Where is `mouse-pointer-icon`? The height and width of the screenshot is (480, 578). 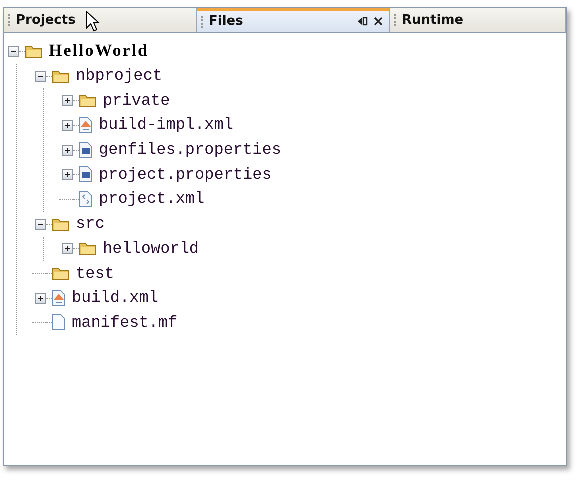
mouse-pointer-icon is located at coordinates (93, 22).